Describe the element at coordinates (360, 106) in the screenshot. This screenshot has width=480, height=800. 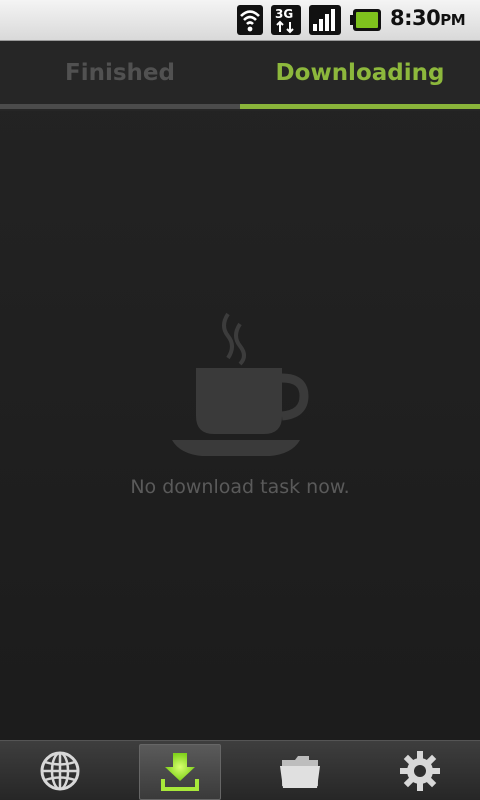
I see `tab-downloading-indicator` at that location.